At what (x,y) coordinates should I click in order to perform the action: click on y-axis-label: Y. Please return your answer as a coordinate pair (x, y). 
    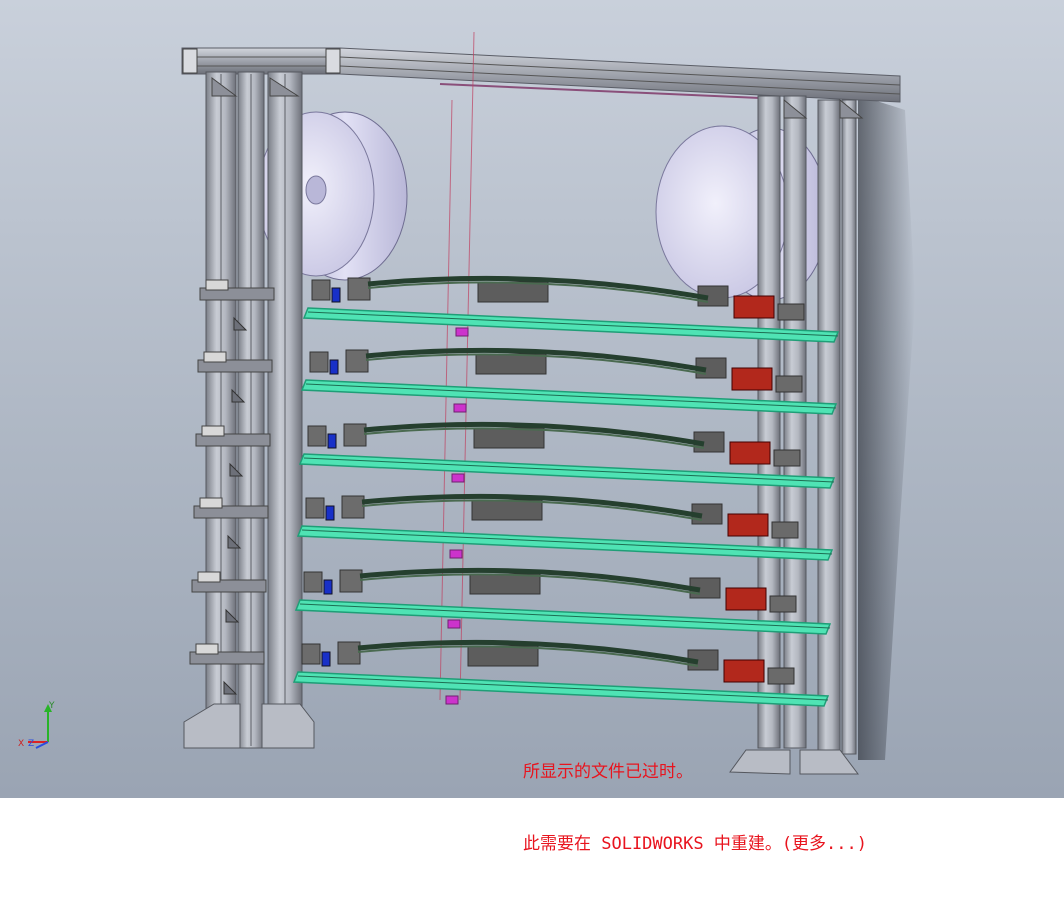
    Looking at the image, I should click on (51, 706).